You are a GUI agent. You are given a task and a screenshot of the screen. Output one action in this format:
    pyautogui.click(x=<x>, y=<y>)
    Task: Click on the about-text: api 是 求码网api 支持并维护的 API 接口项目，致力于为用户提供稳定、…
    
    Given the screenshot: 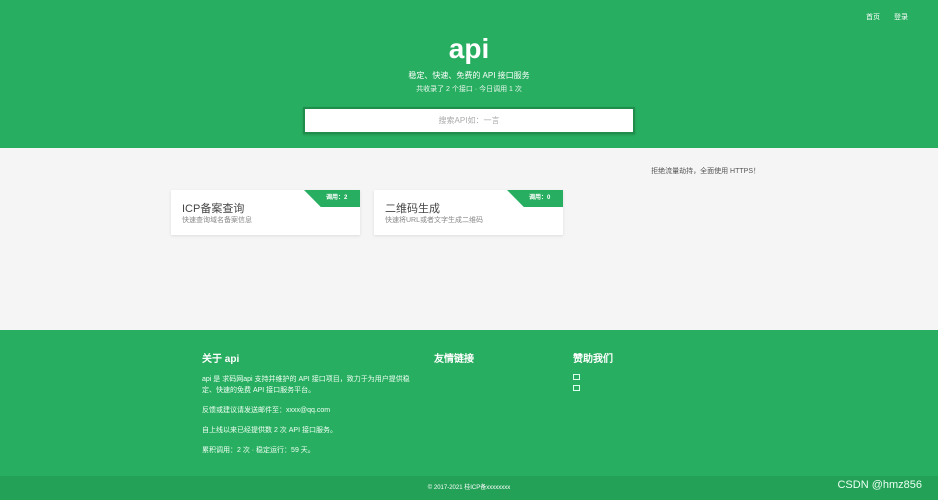 What is the action you would take?
    pyautogui.click(x=306, y=385)
    